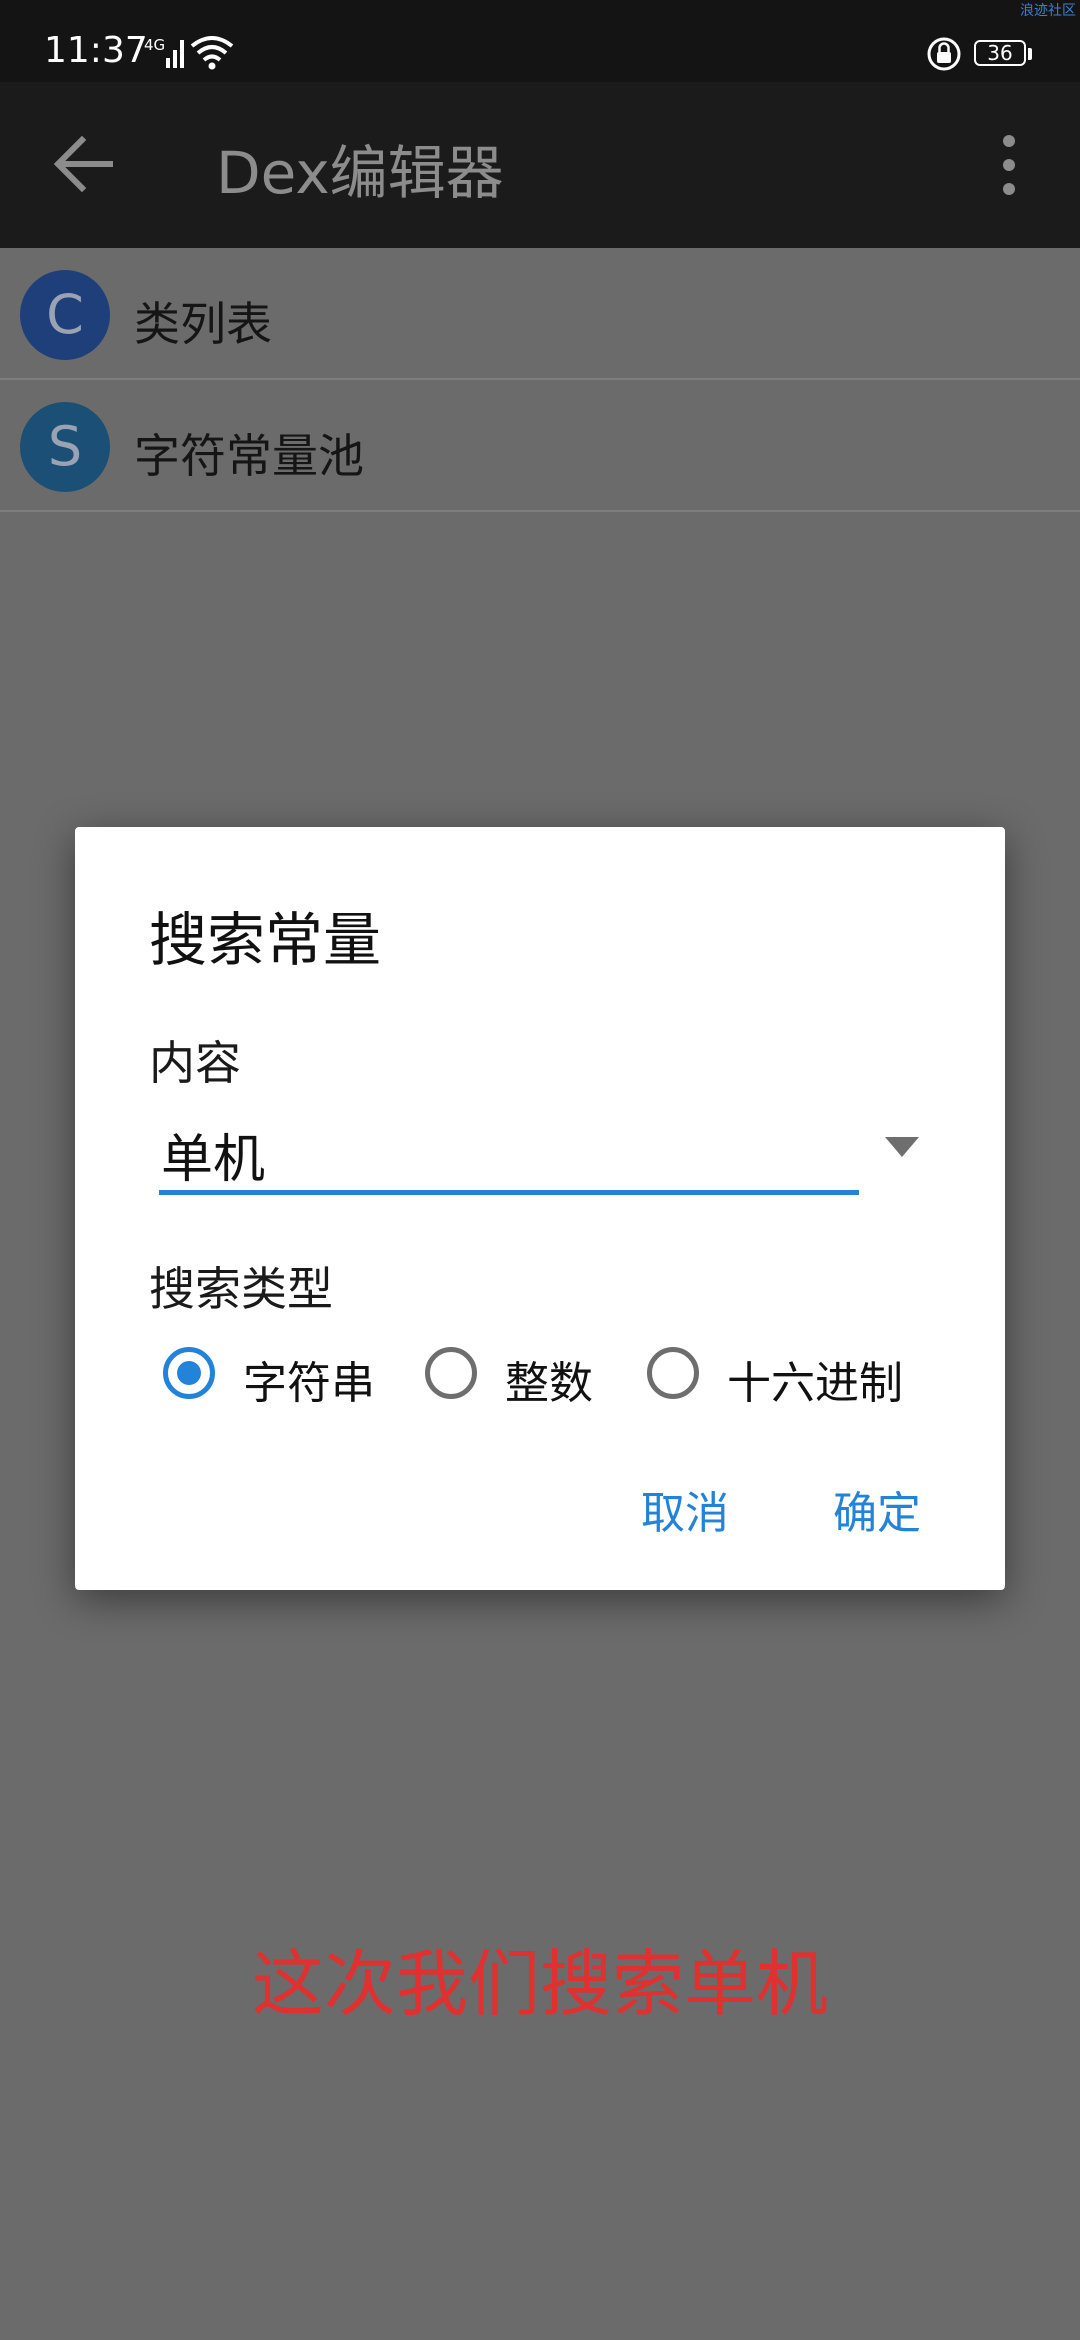  I want to click on search-type-label: 搜索类型, so click(241, 1289).